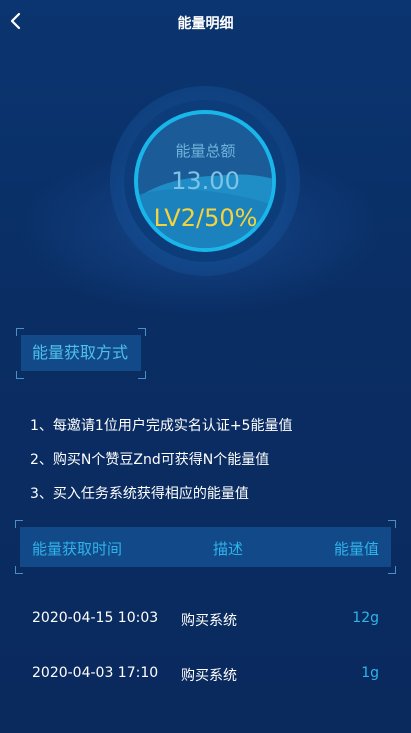 This screenshot has height=733, width=411. I want to click on energy-level: LV2/50%, so click(205, 218).